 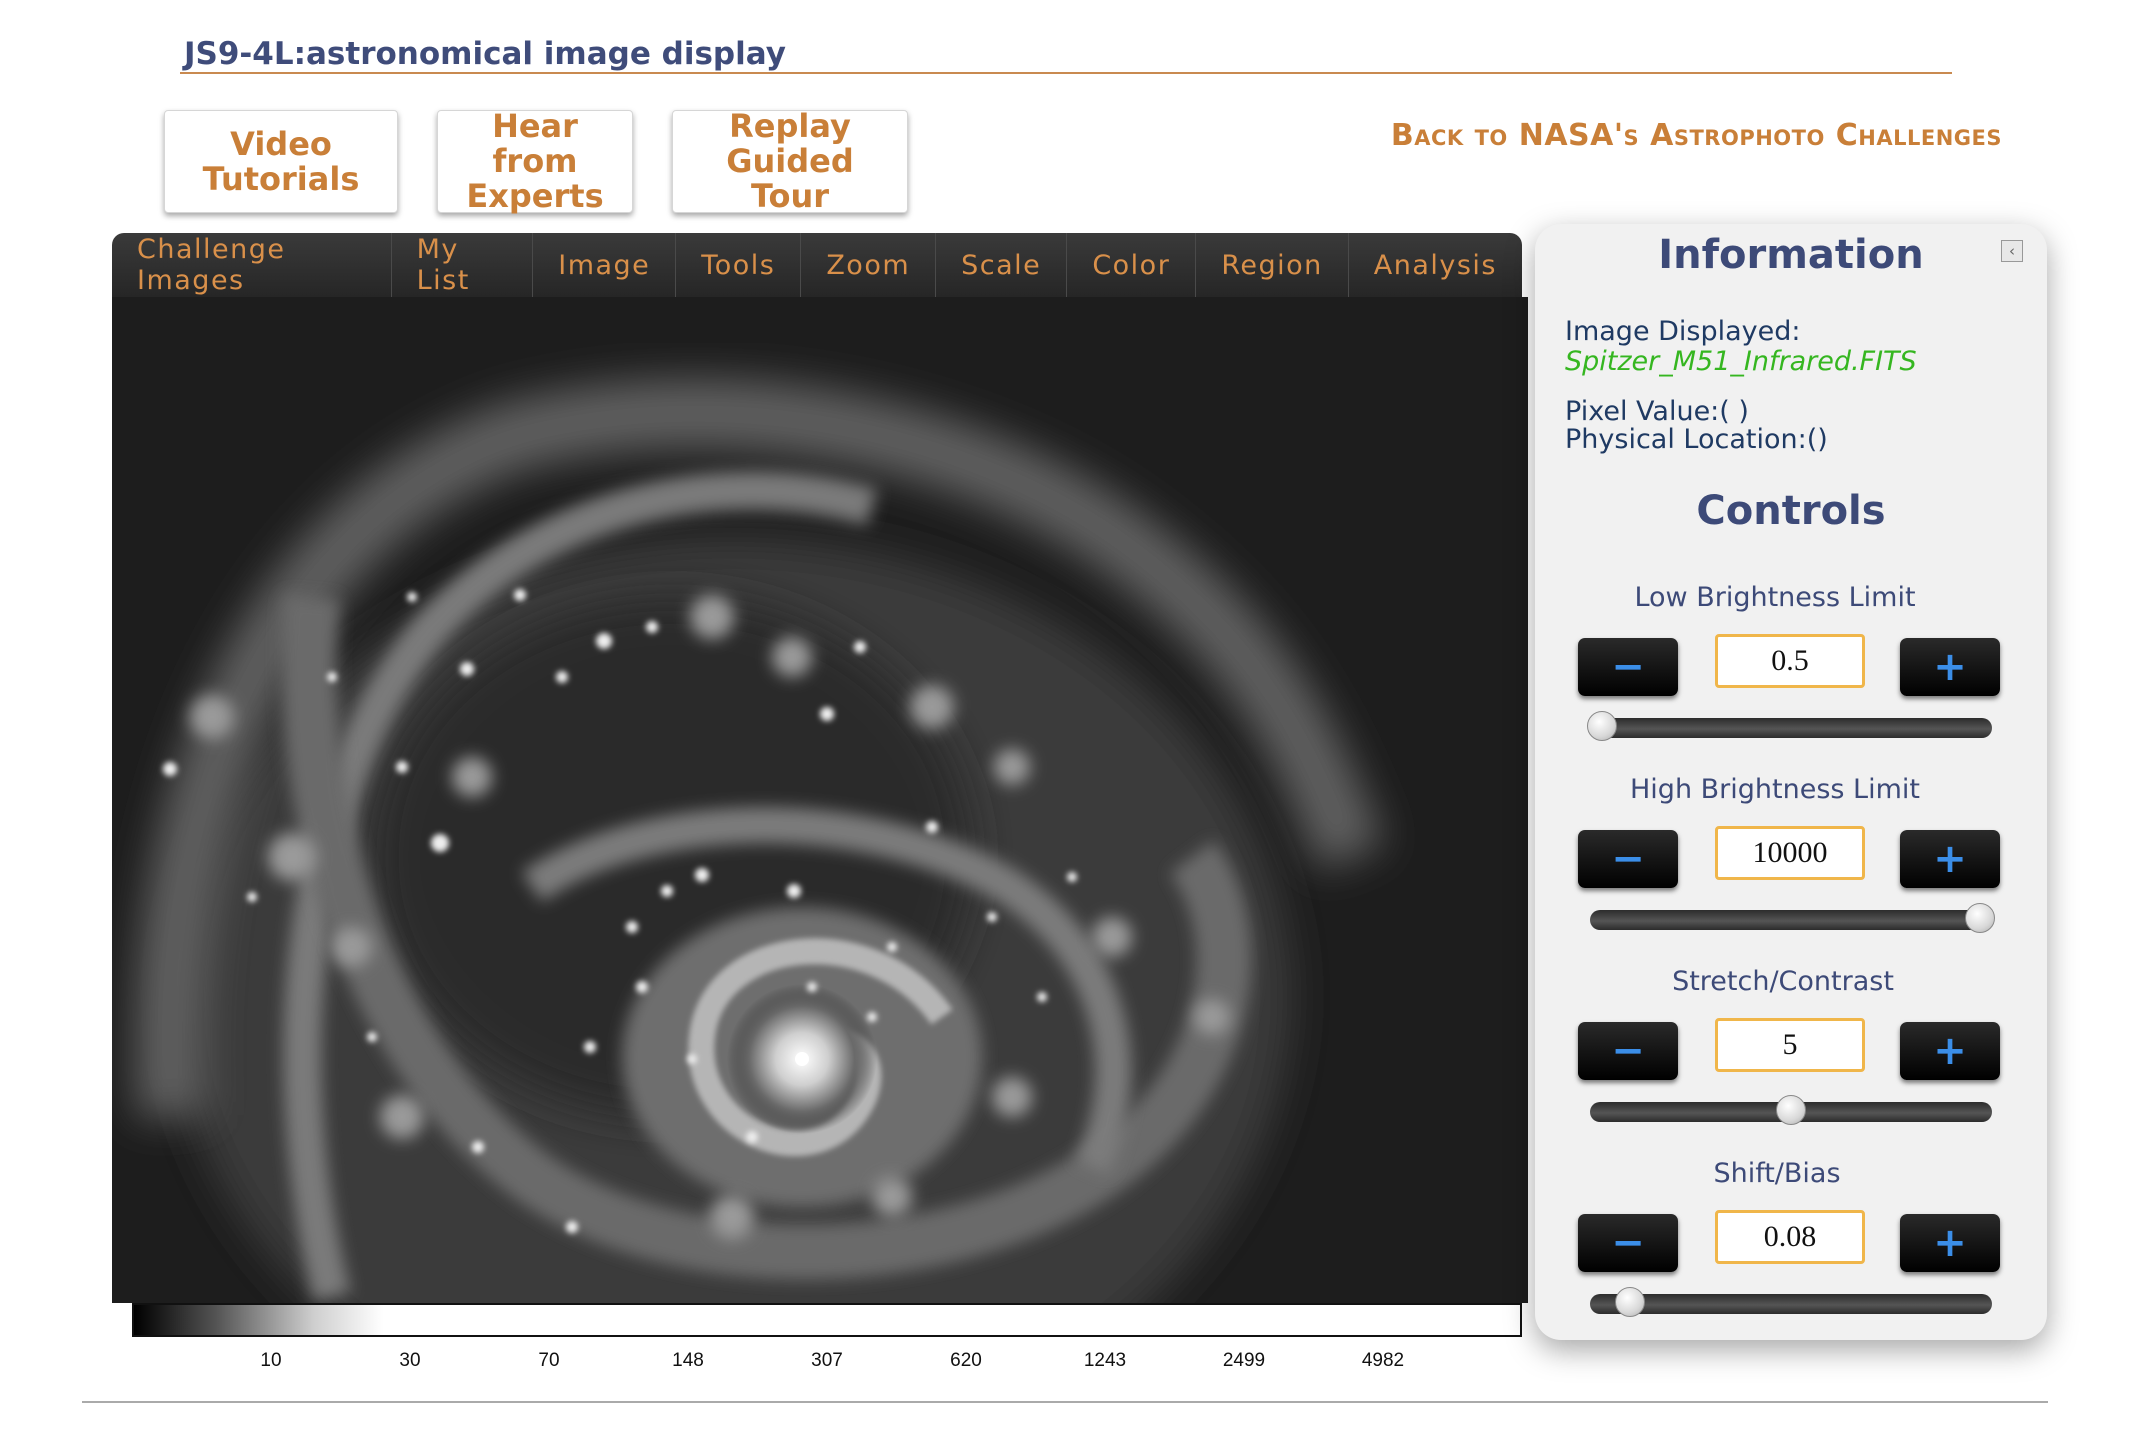 What do you see at coordinates (281, 161) in the screenshot?
I see `video-tutorials-button: Video Tutorials` at bounding box center [281, 161].